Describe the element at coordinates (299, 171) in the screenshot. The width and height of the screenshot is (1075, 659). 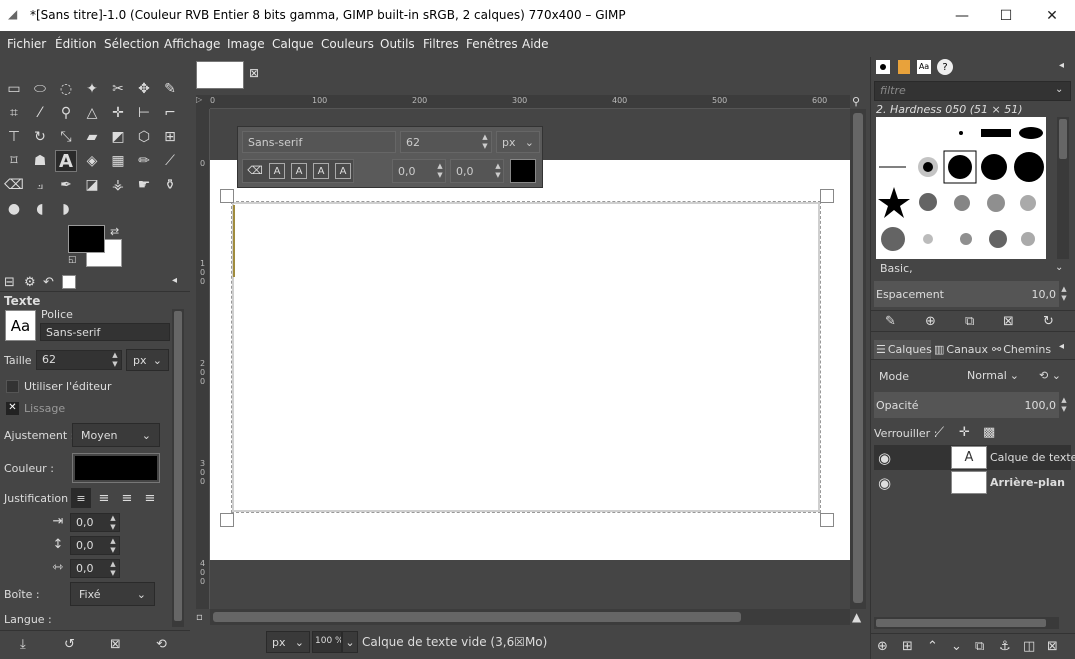
I see `italic-icon: A` at that location.